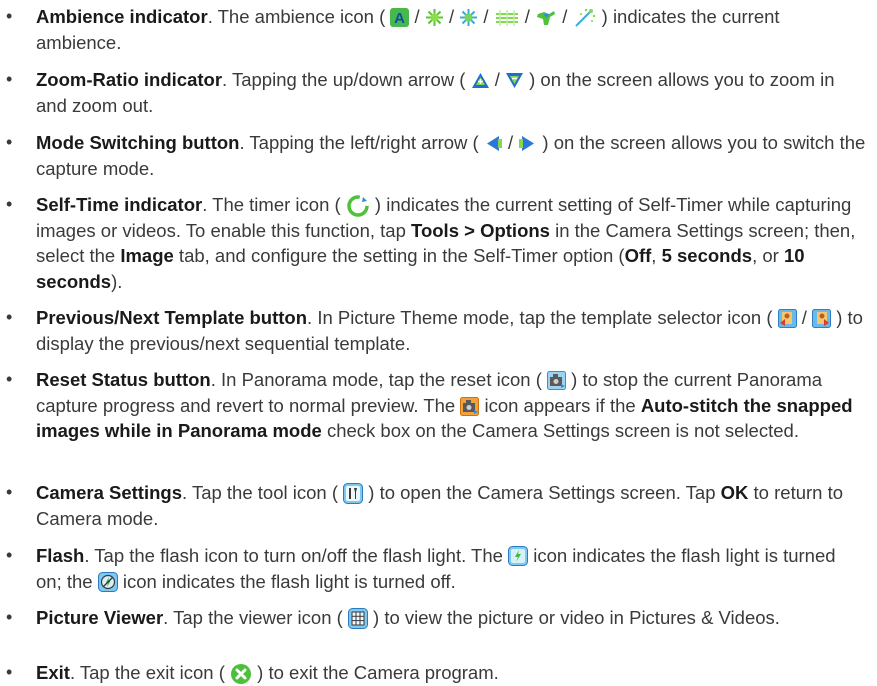 Image resolution: width=877 pixels, height=686 pixels. What do you see at coordinates (470, 406) in the screenshot?
I see `panorama-stitch-icon` at bounding box center [470, 406].